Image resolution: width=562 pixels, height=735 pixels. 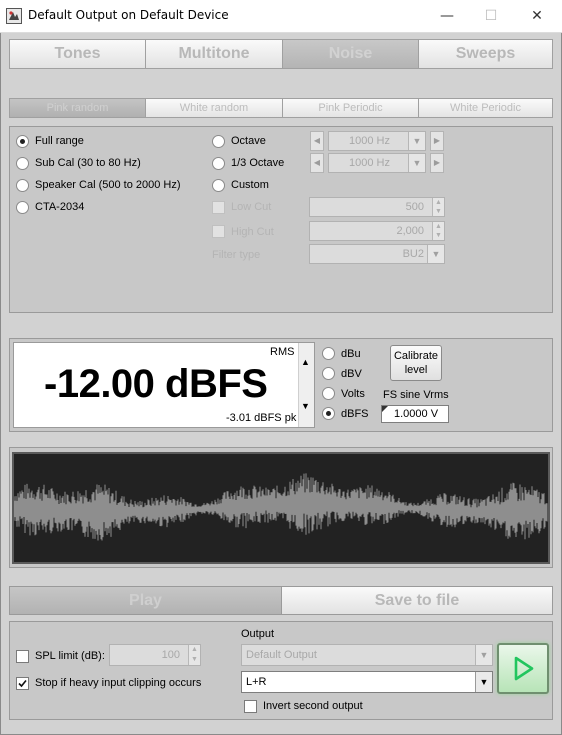 I want to click on third-octave-frequency-value: 1000 Hz, so click(x=369, y=163).